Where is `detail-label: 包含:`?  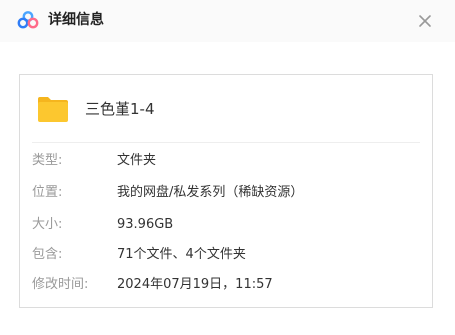 detail-label: 包含: is located at coordinates (47, 254).